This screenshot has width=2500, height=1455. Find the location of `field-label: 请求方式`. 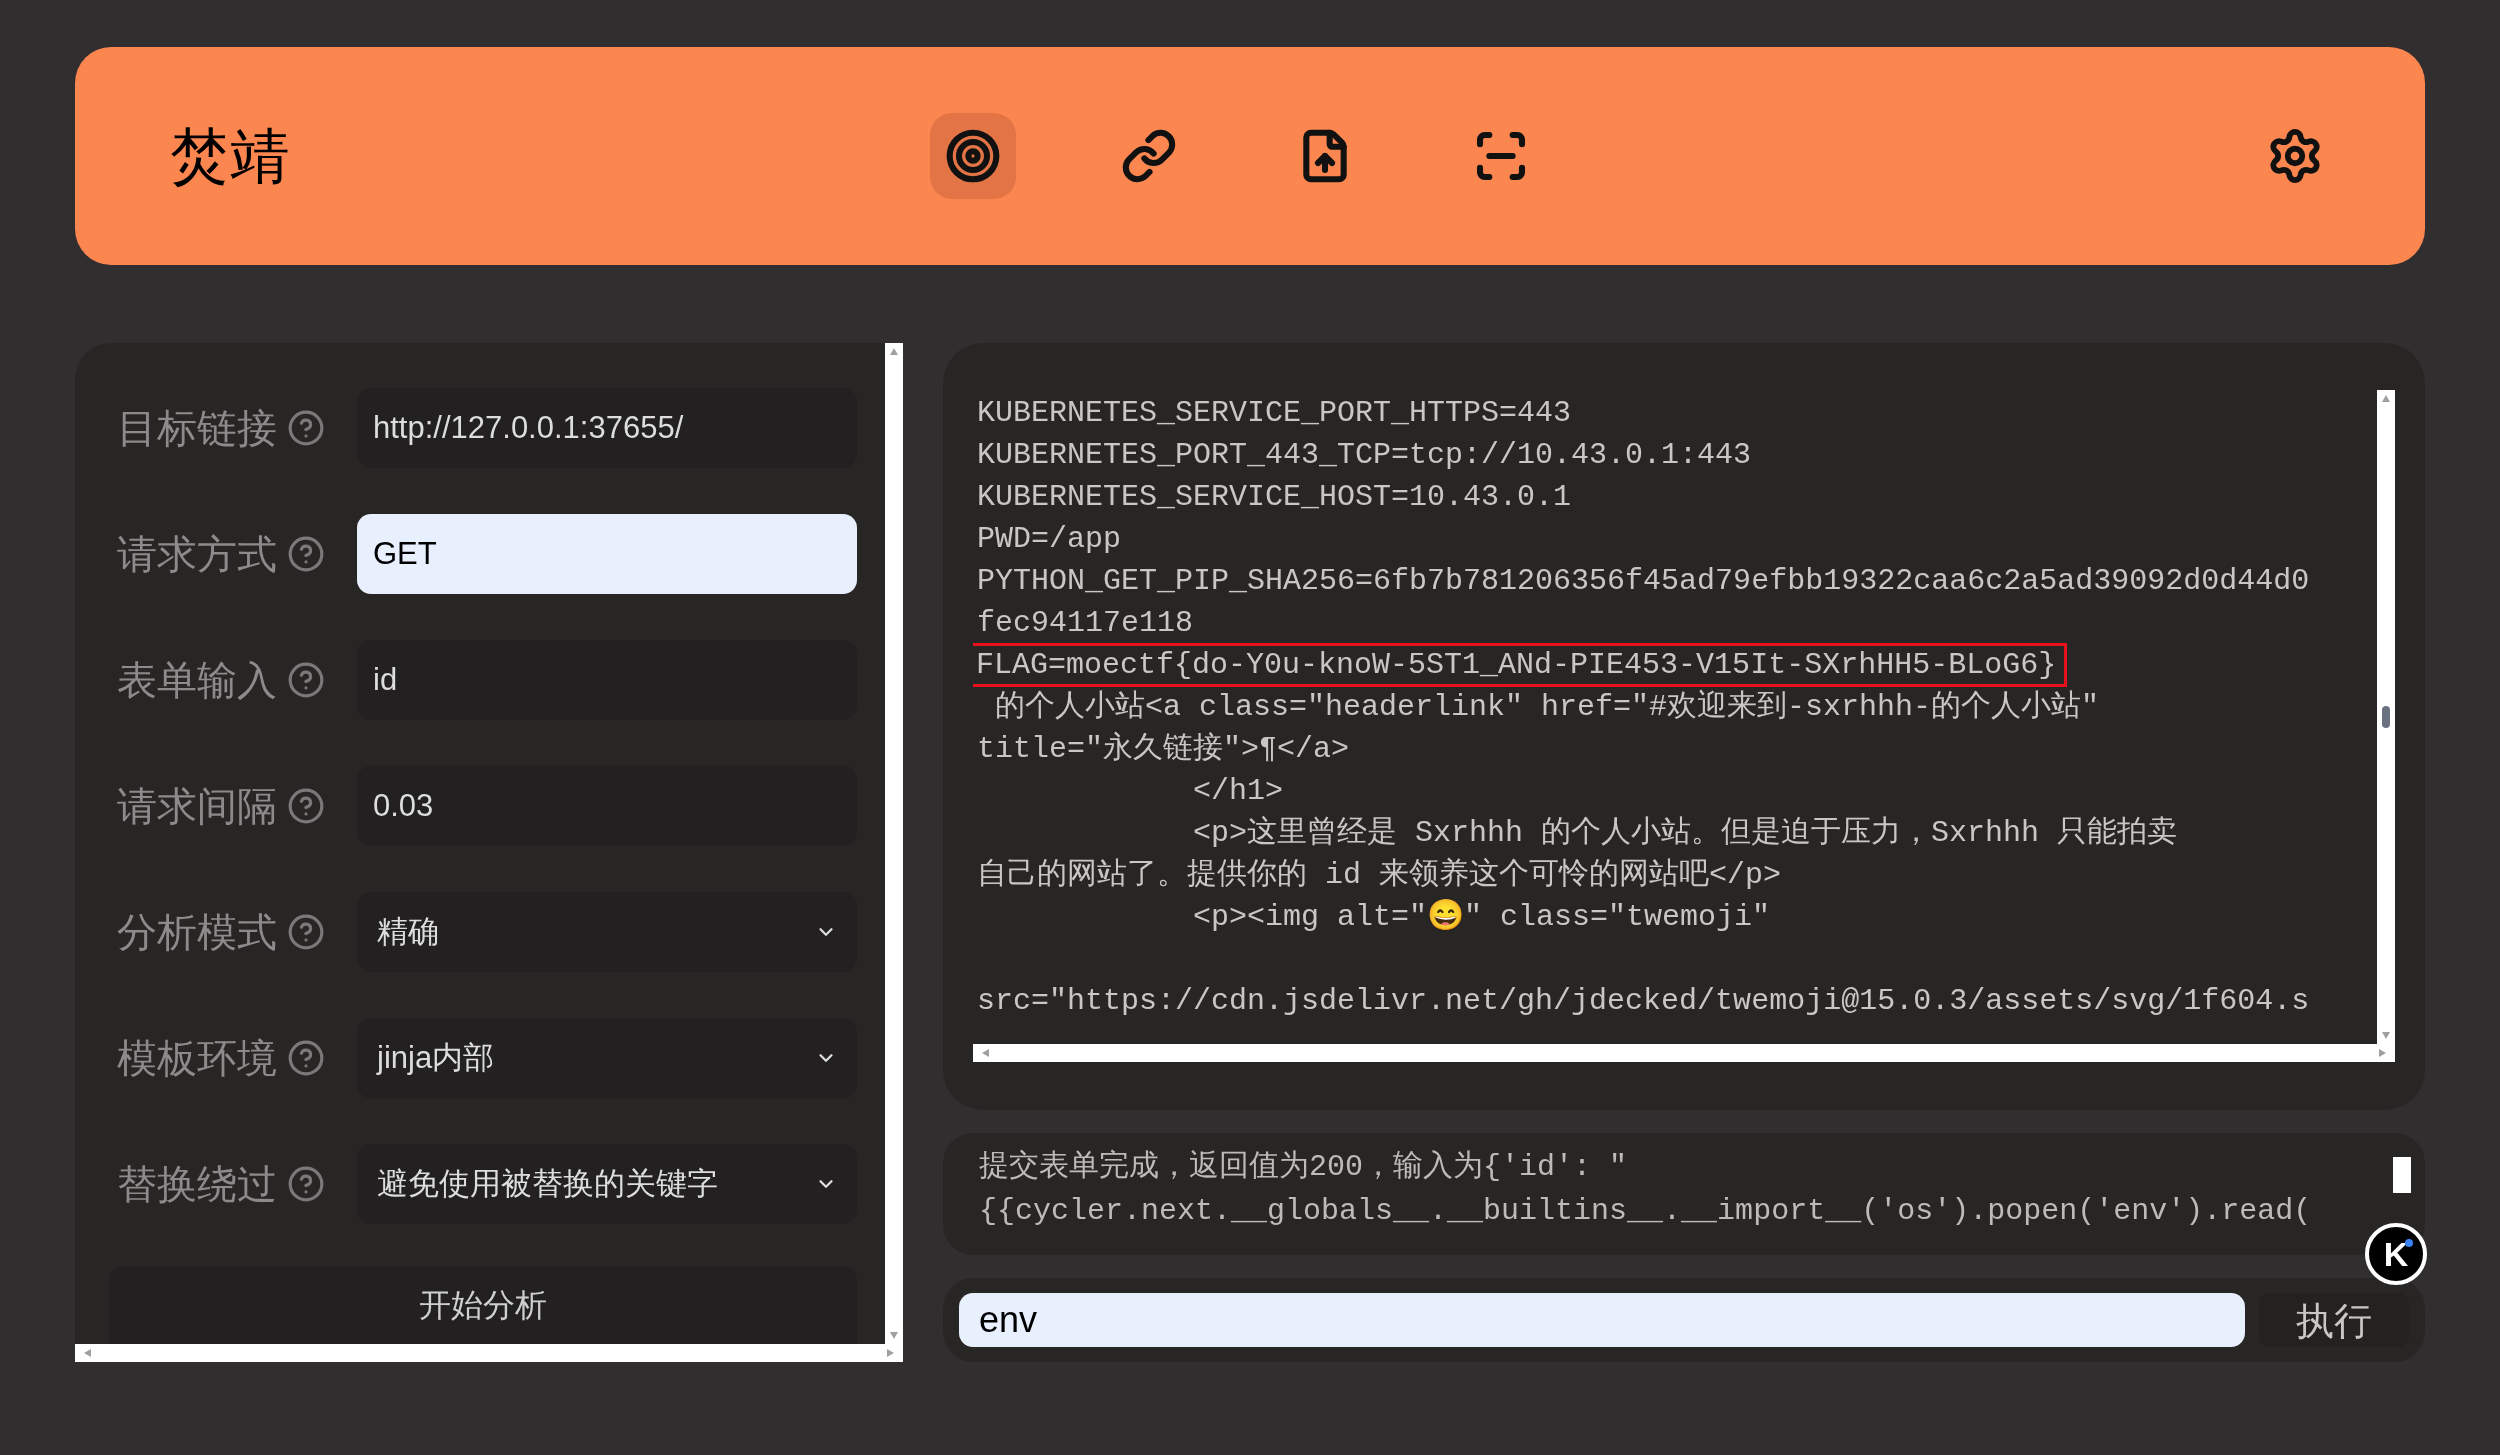

field-label: 请求方式 is located at coordinates (197, 554).